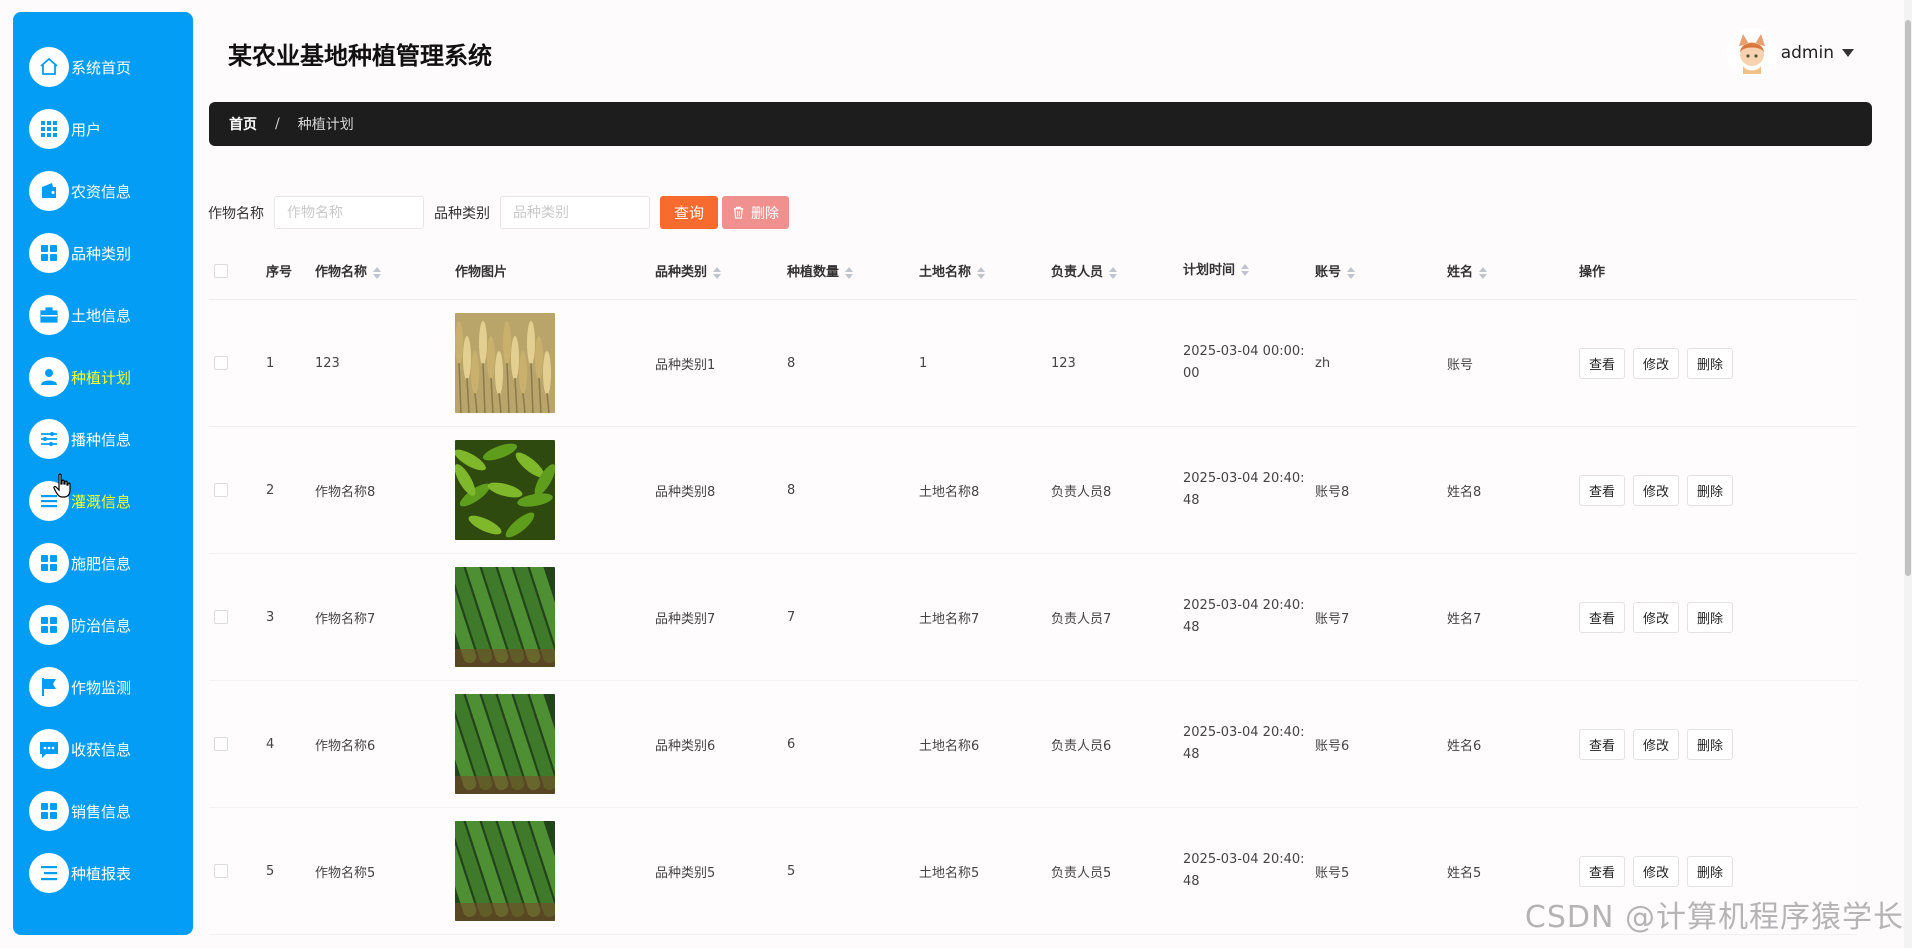  I want to click on cell-variety-type: 品种类别6, so click(685, 746).